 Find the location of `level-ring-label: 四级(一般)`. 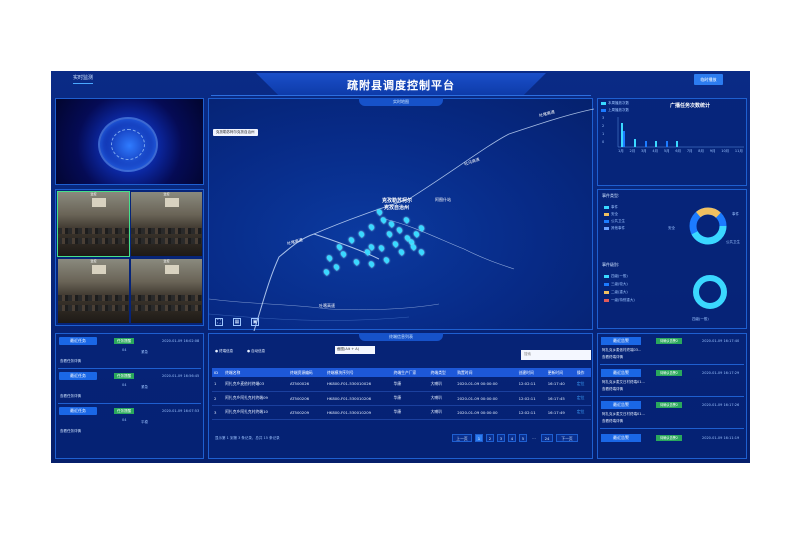

level-ring-label: 四级(一般) is located at coordinates (700, 319).